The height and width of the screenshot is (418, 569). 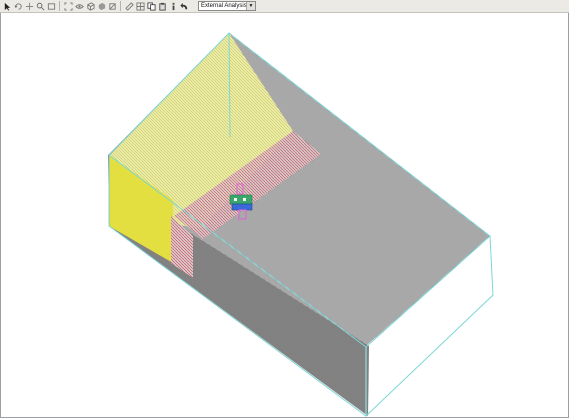 What do you see at coordinates (129, 6) in the screenshot?
I see `measure-icon` at bounding box center [129, 6].